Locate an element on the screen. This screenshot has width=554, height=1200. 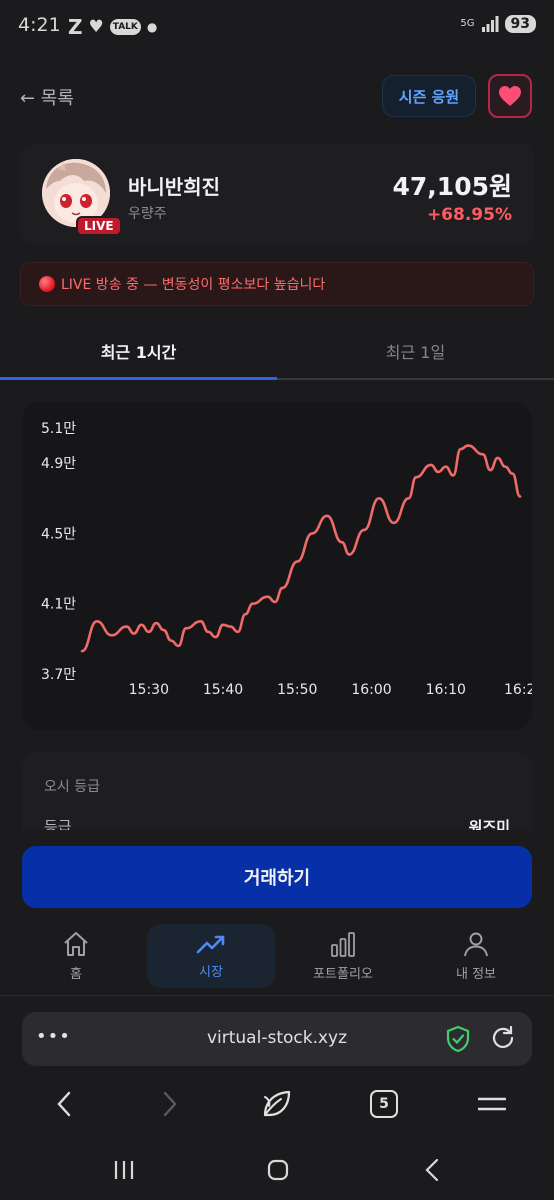
bottom-nav: 홈 시장 포트폴리오 내 정보 is located at coordinates (277, 958).